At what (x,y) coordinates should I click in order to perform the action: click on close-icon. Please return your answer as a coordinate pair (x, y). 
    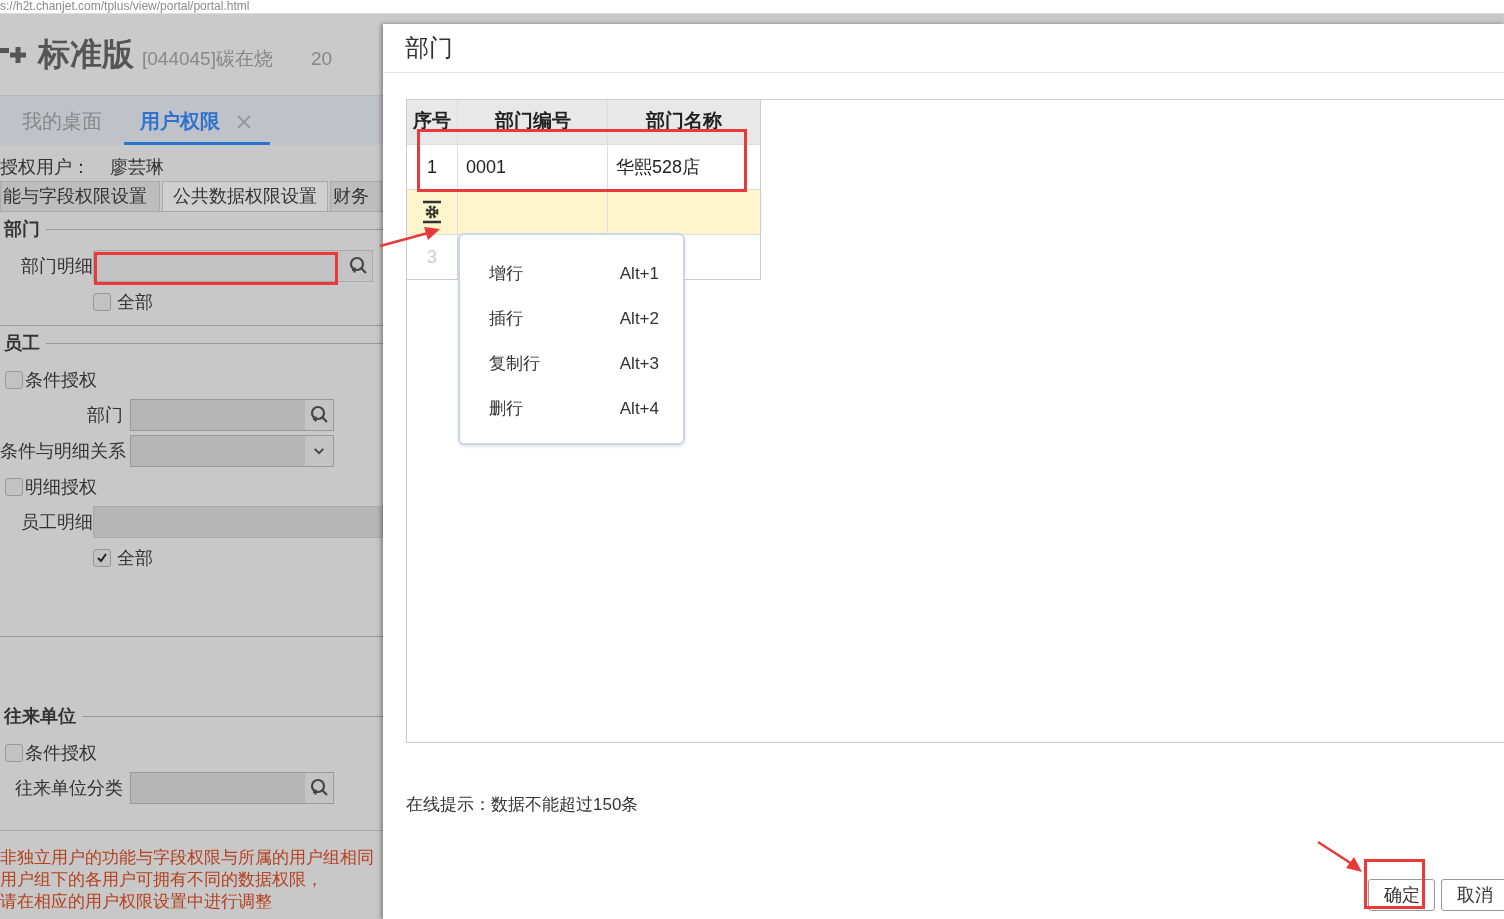
    Looking at the image, I should click on (244, 121).